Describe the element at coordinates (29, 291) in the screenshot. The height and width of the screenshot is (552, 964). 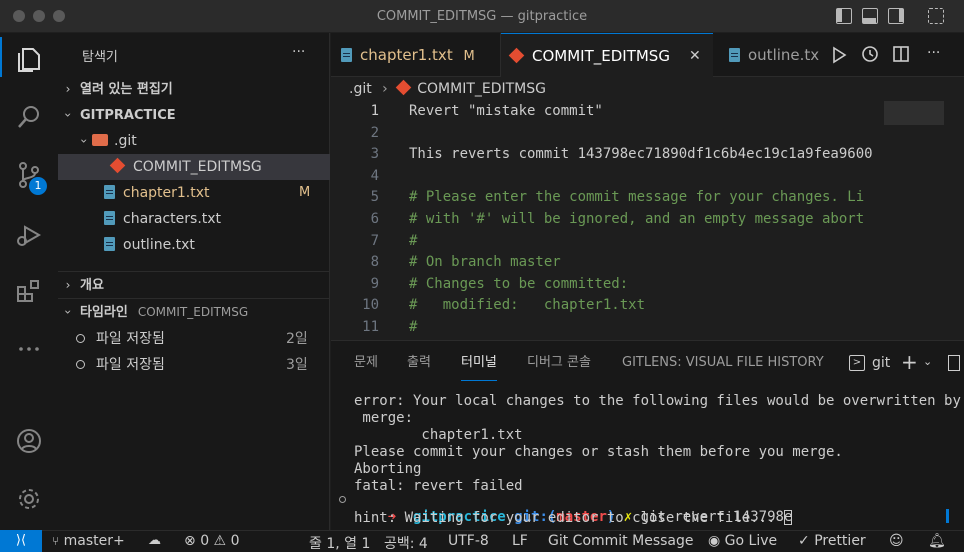
I see `extensions-icon` at that location.